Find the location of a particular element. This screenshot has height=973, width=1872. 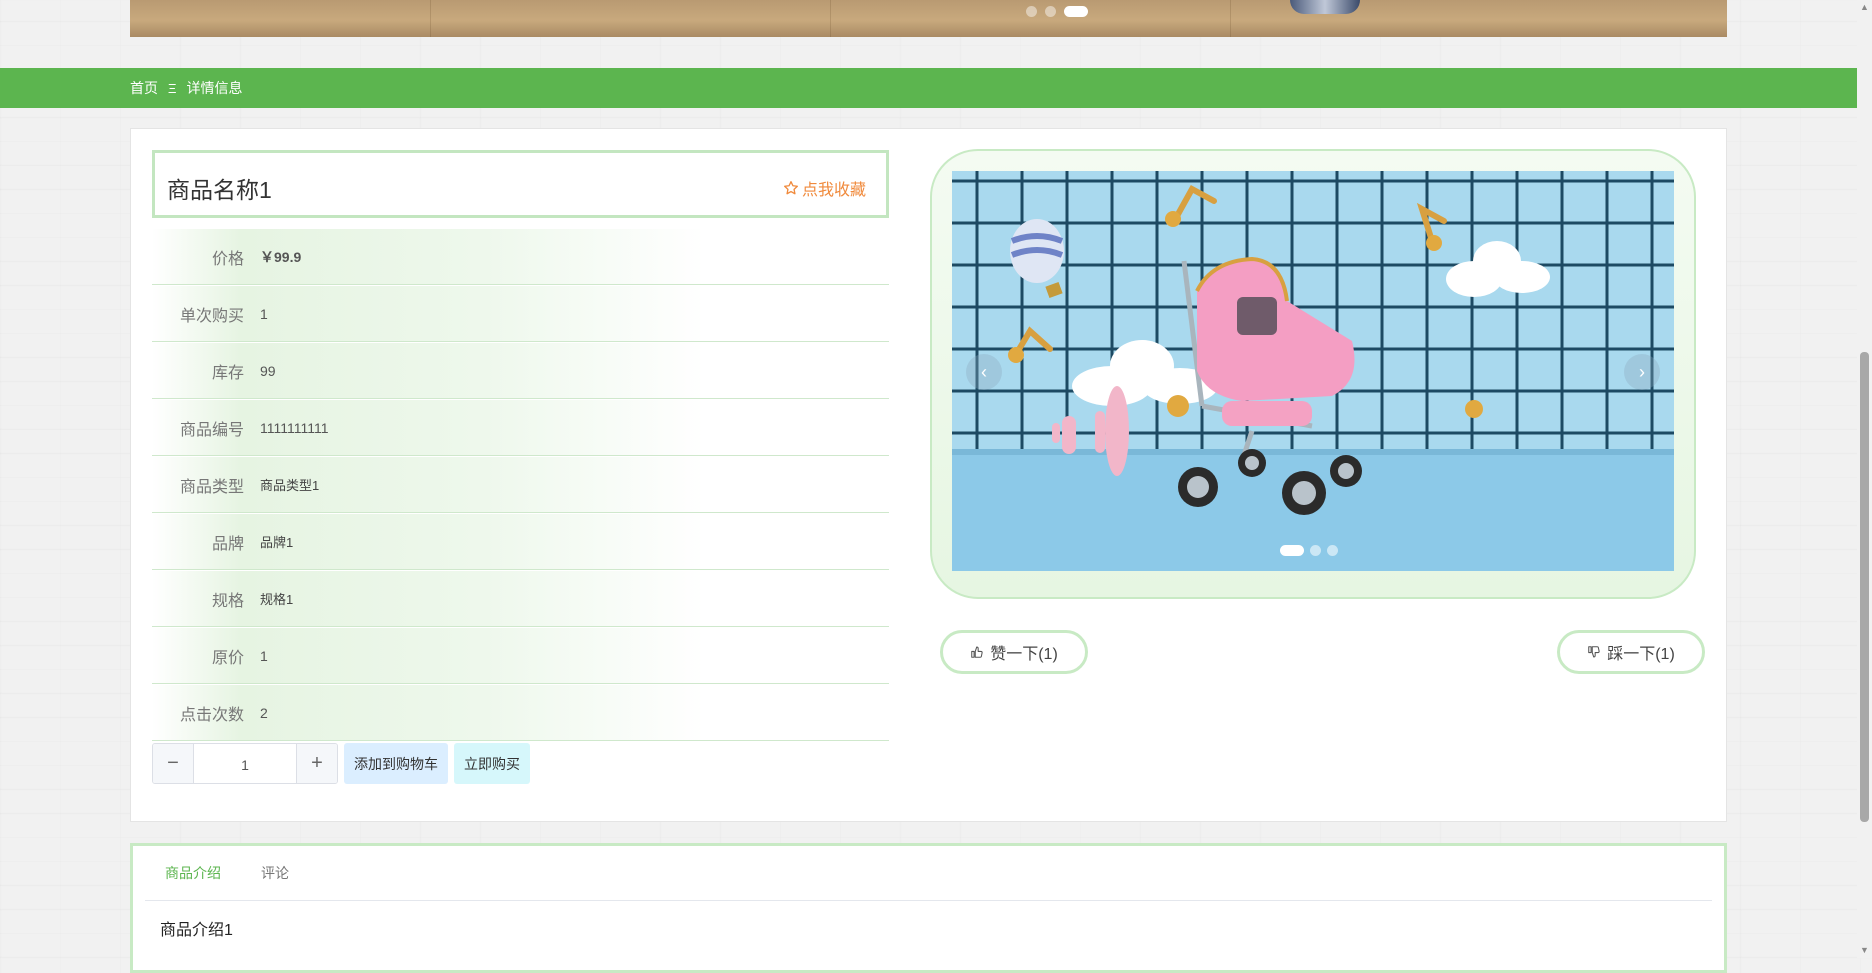

info-row-product-type: 商品类型 商品类型1 is located at coordinates (520, 485).